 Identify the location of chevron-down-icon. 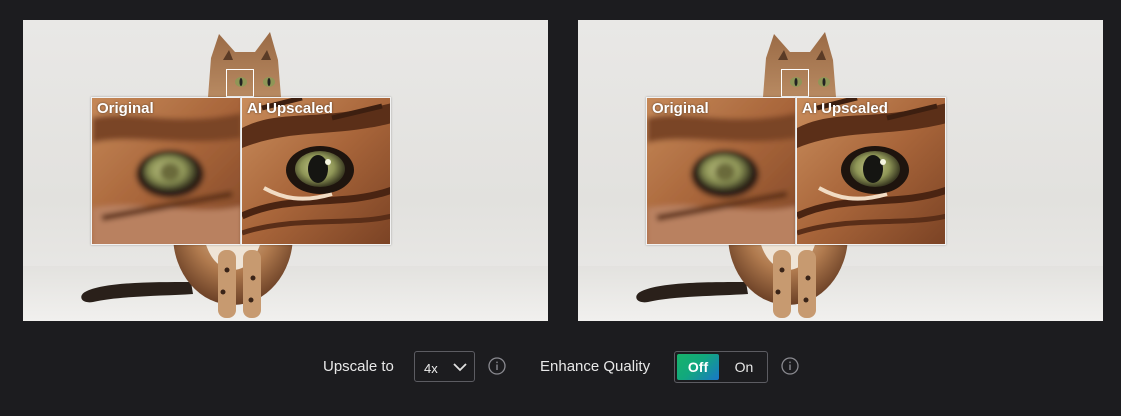
(460, 367).